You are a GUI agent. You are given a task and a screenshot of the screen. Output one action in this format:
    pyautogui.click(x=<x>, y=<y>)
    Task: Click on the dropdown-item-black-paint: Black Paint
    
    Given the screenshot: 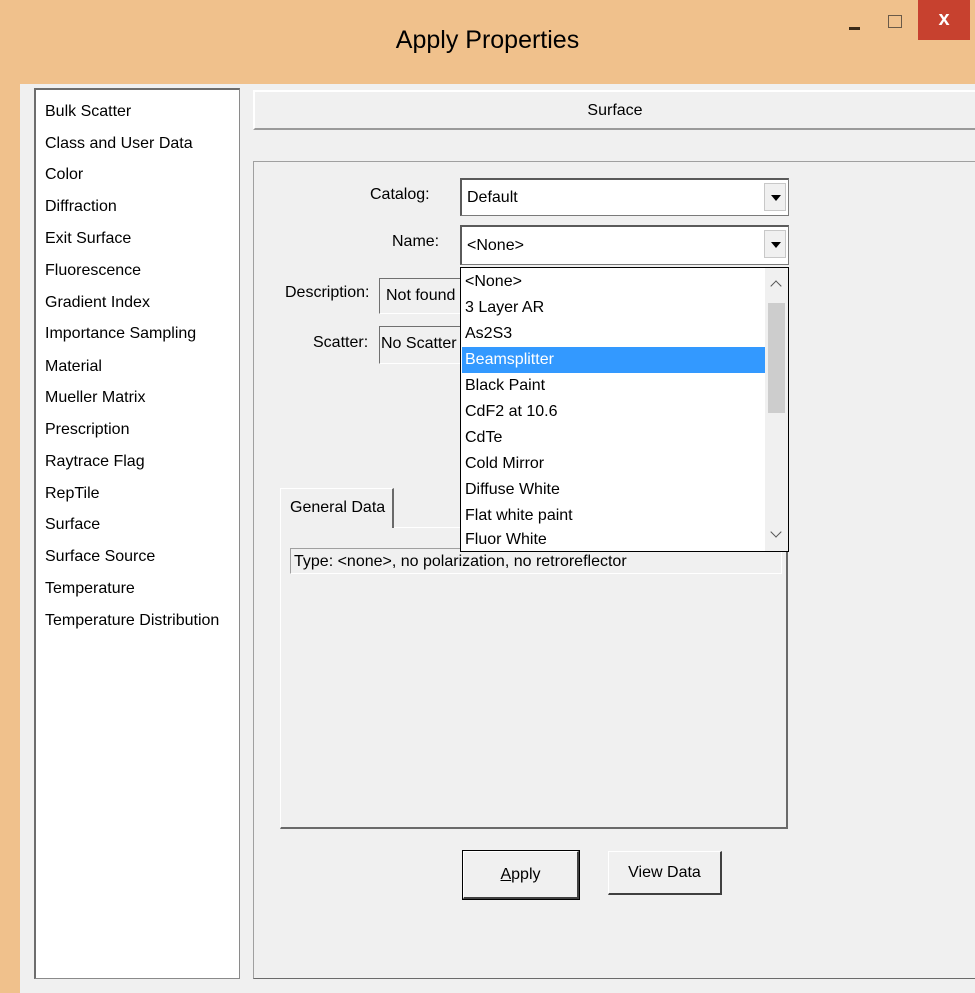 What is the action you would take?
    pyautogui.click(x=613, y=386)
    